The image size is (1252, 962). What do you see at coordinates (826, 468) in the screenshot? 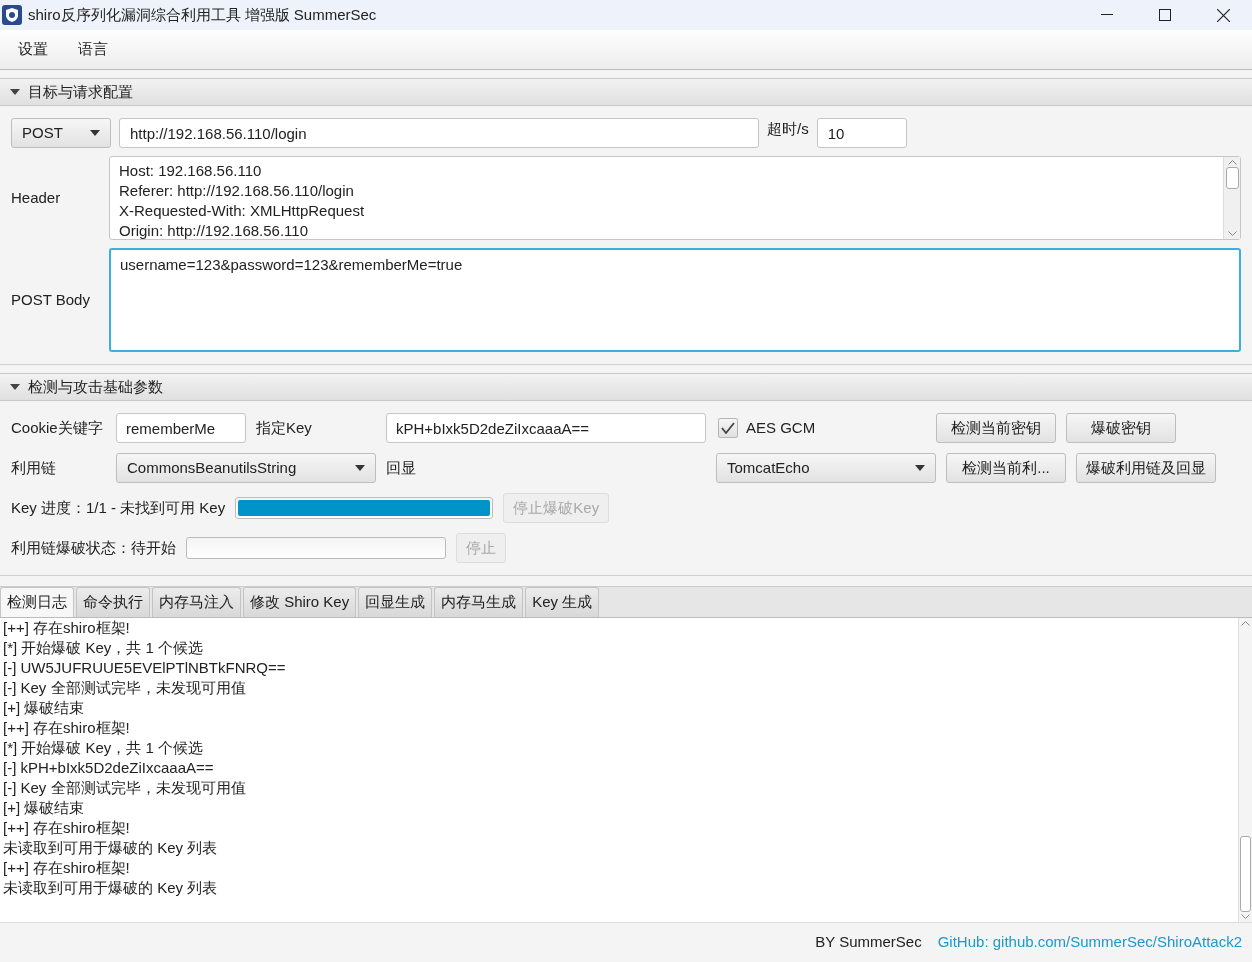
I see `dropdown: TomcatEcho` at bounding box center [826, 468].